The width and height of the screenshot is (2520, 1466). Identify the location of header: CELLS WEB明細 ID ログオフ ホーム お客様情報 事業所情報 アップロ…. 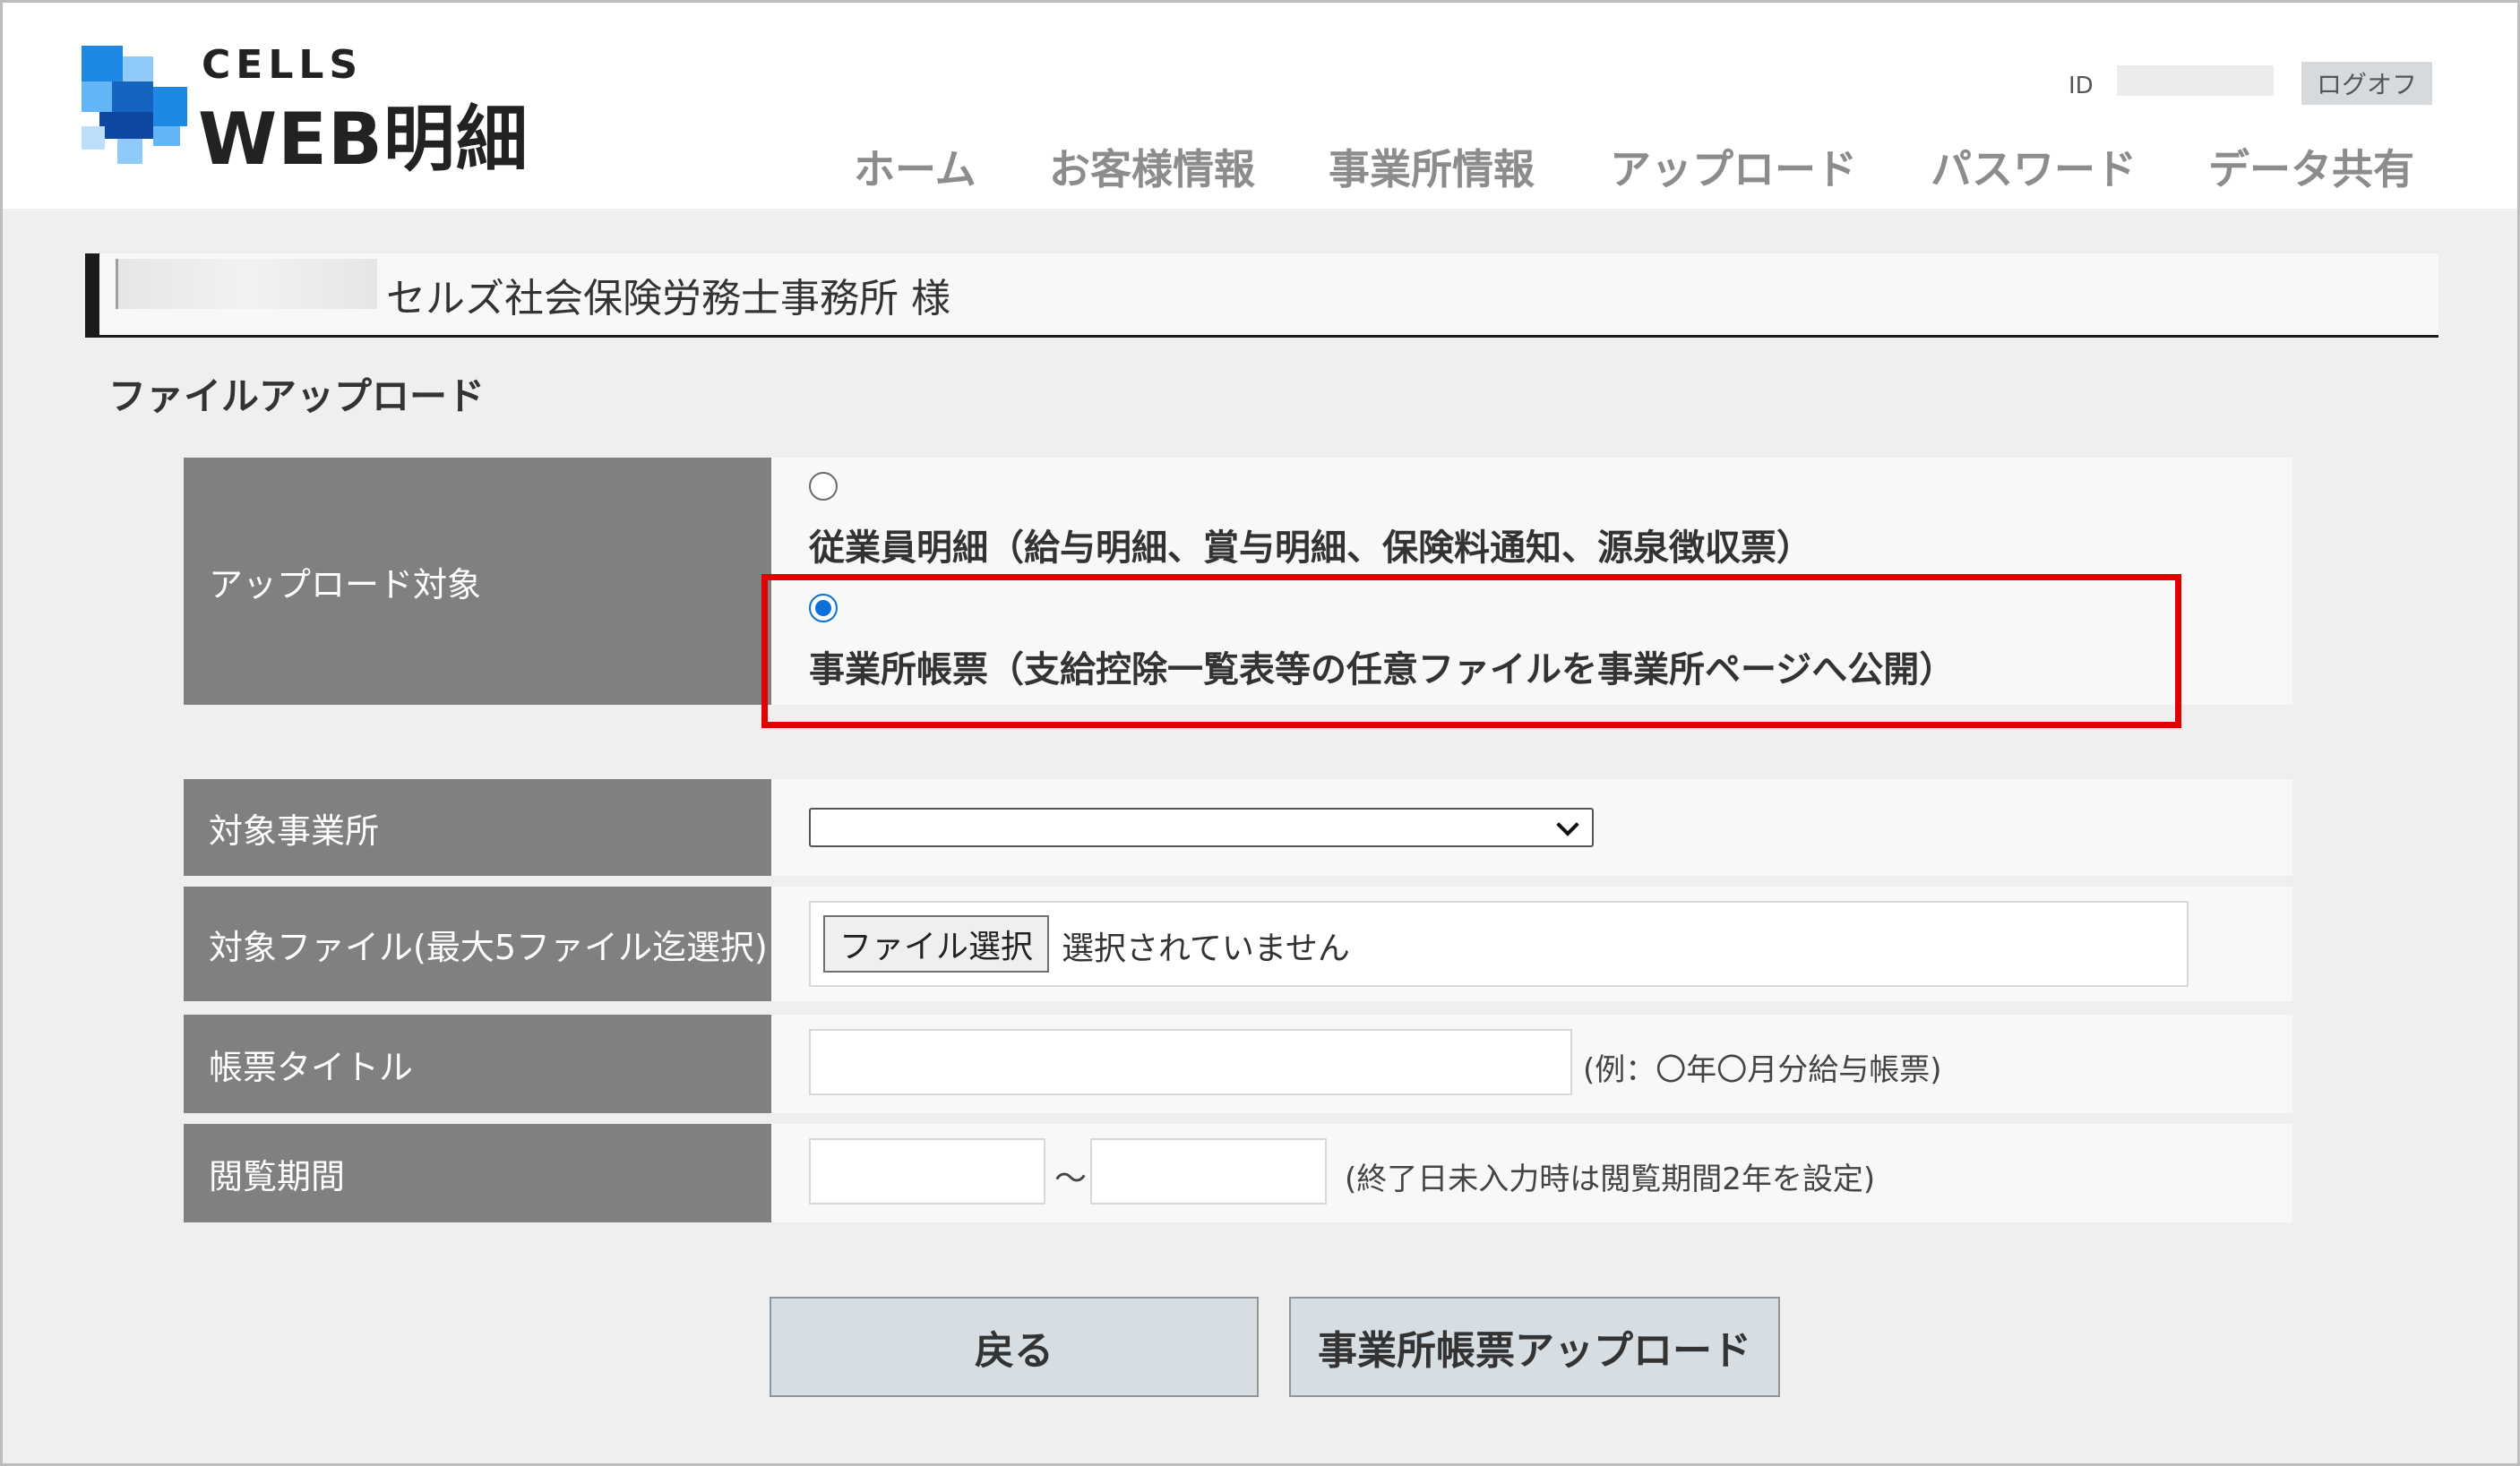
(1260, 106).